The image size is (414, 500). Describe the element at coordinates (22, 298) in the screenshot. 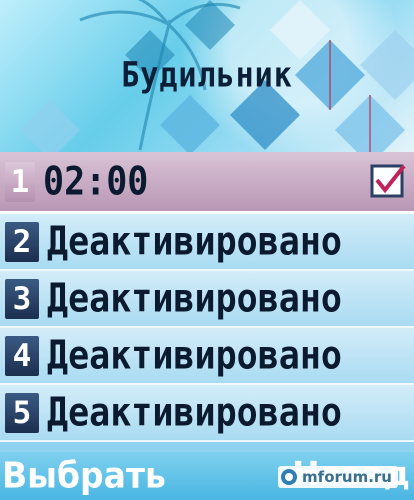

I see `alarm-number-badge: 3` at that location.